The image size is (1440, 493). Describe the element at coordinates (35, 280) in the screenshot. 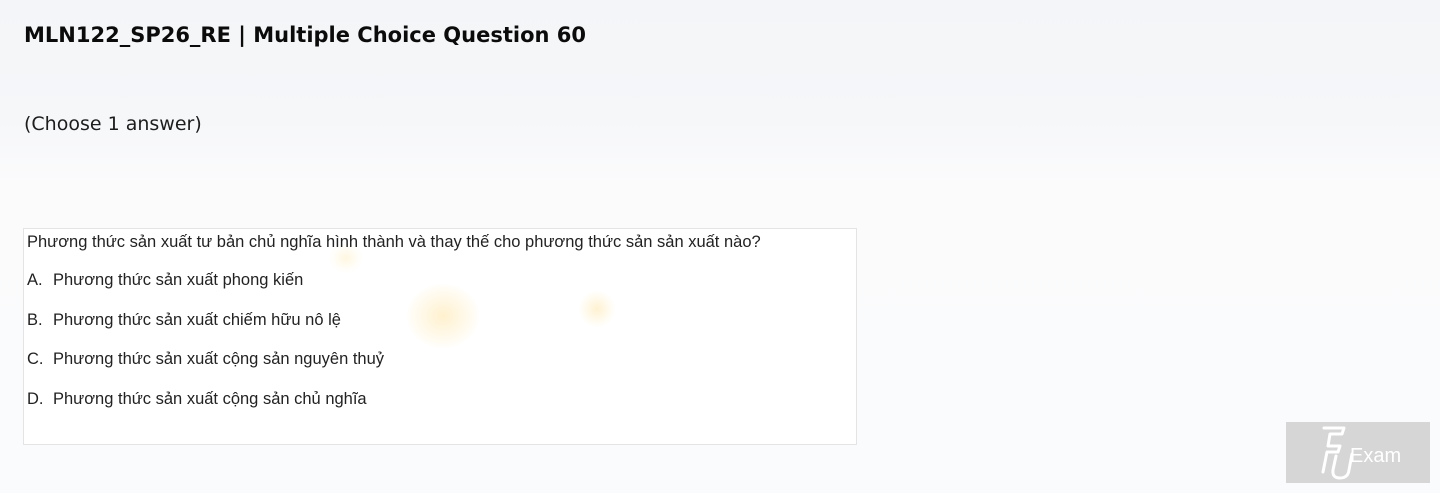

I see `option-letter: A.` at that location.